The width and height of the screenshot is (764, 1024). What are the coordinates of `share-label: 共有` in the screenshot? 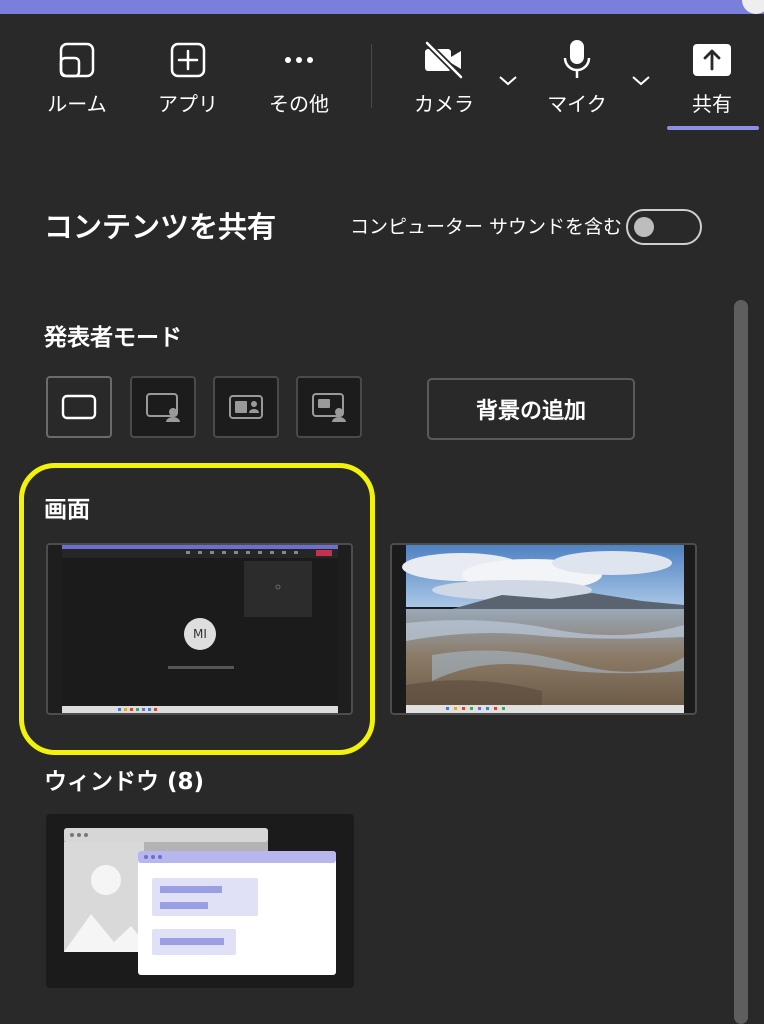 It's located at (712, 104).